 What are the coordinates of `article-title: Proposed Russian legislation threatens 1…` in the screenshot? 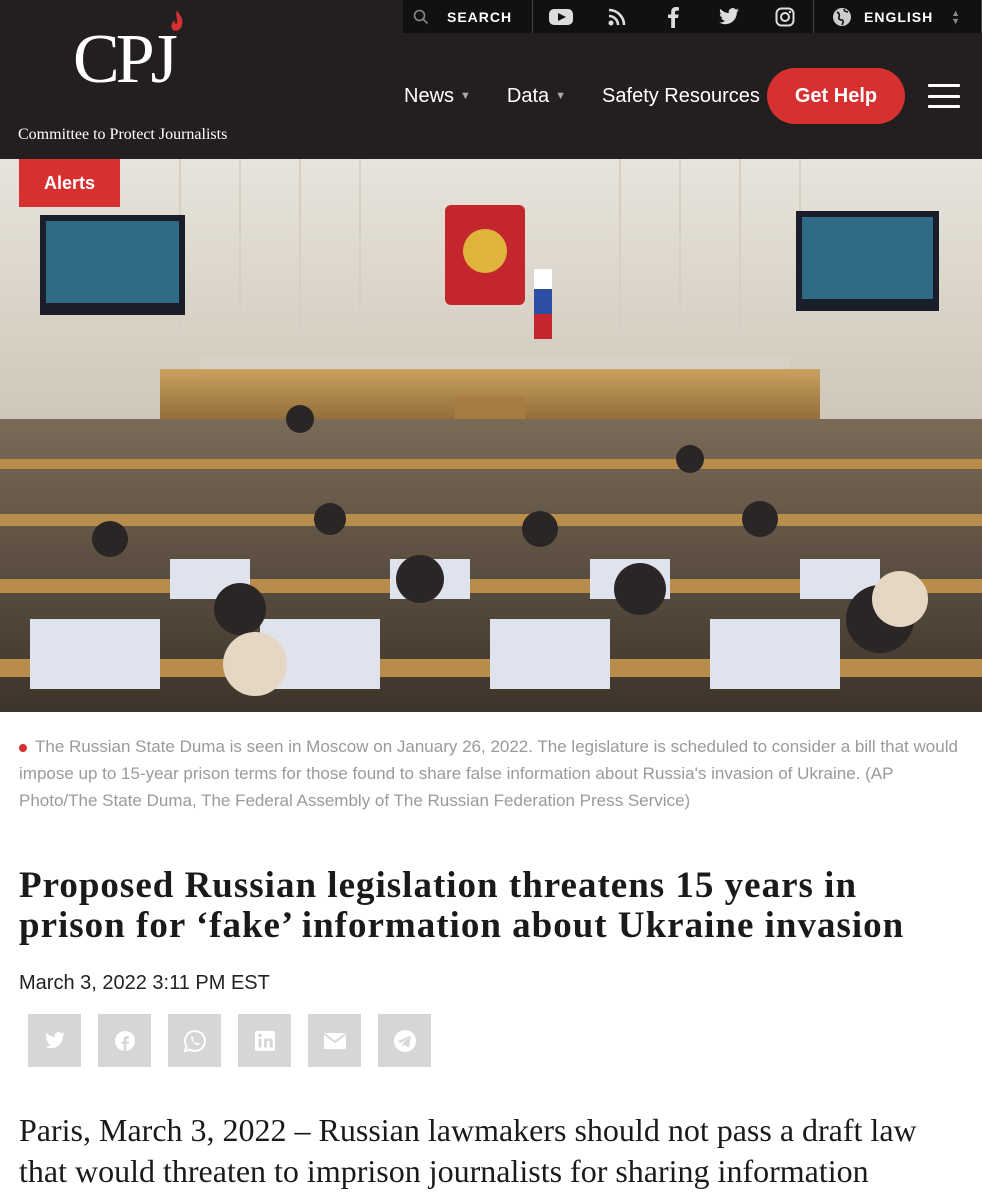 It's located at (462, 905).